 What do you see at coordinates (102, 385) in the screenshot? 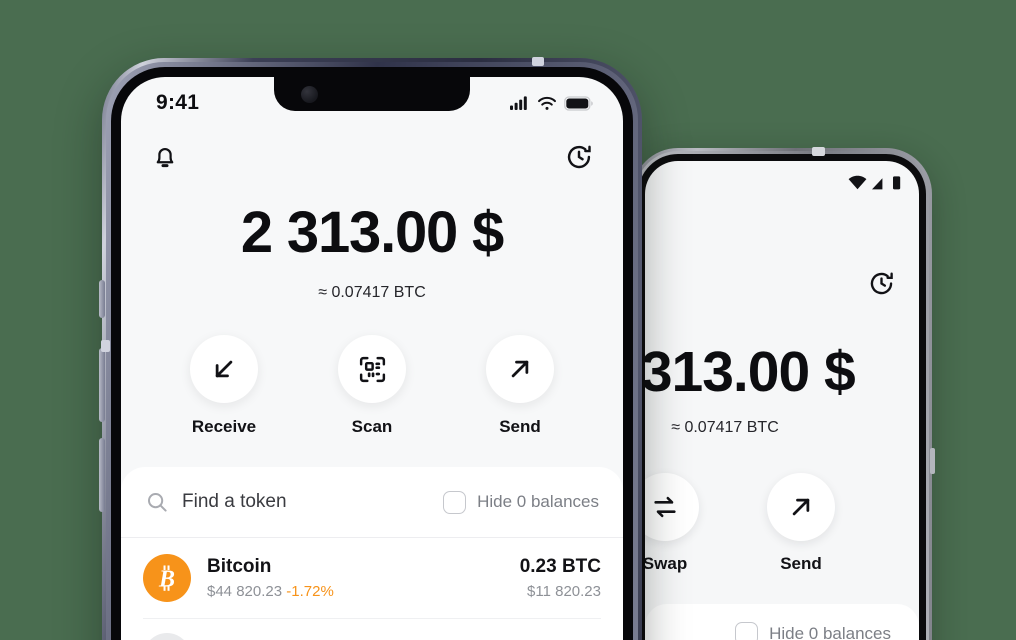
I see `ios-volume-up-button` at bounding box center [102, 385].